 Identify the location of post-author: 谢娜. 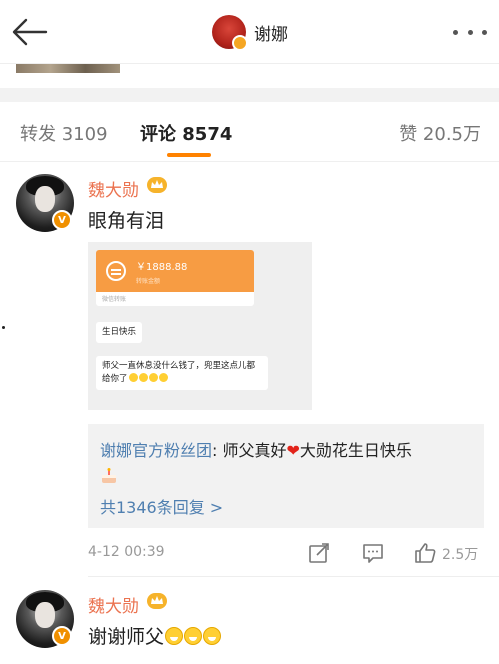
(250, 33).